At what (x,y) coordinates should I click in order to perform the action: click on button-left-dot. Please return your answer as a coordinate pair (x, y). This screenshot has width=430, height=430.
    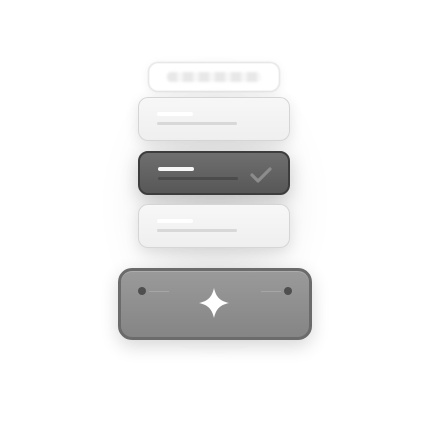
    Looking at the image, I should click on (142, 291).